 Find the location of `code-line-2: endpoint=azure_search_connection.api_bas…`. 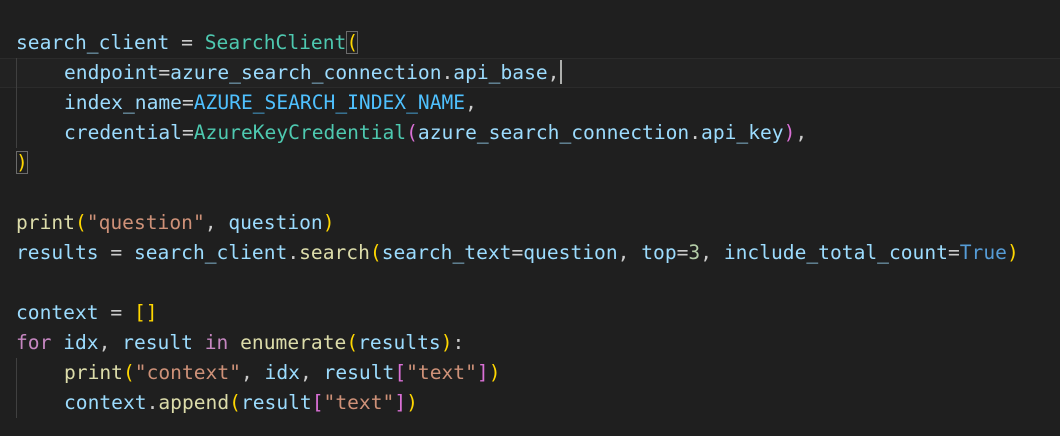

code-line-2: endpoint=azure_search_connection.api_bas… is located at coordinates (530, 73).